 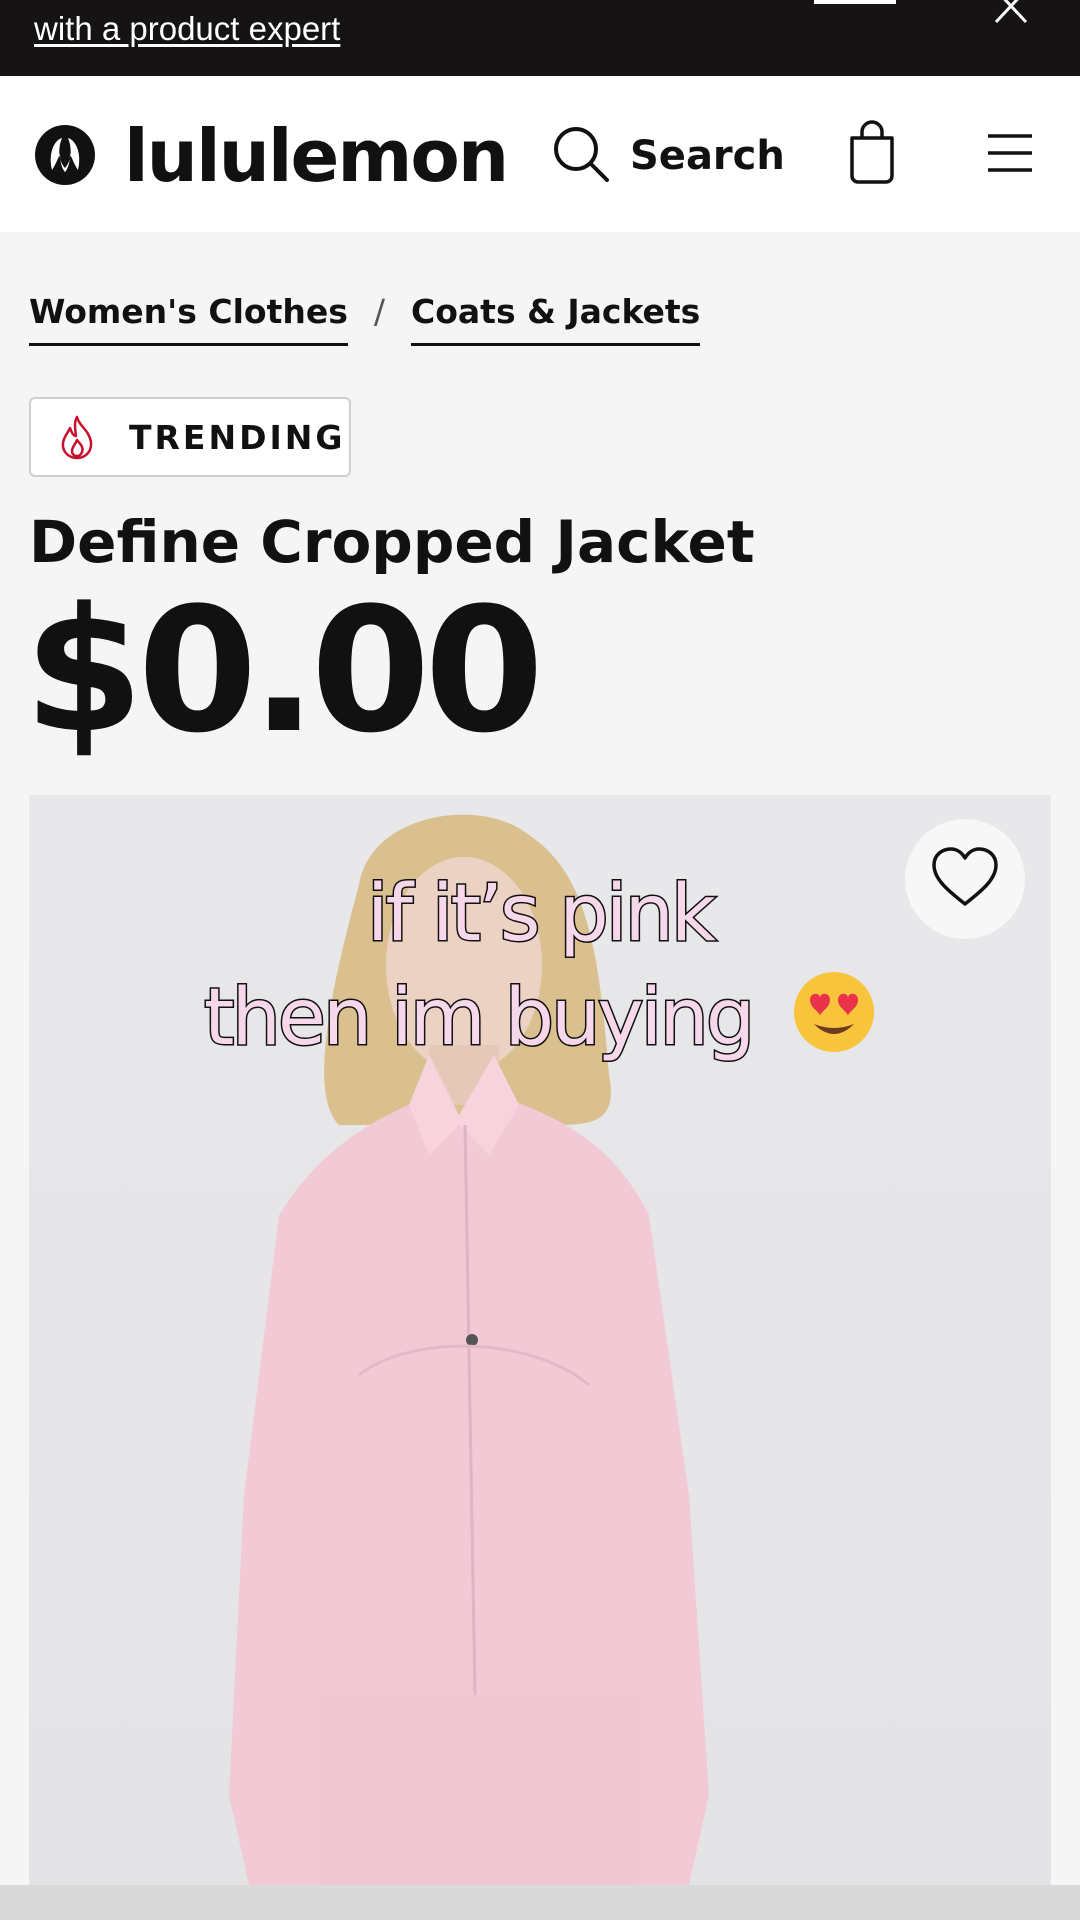 What do you see at coordinates (855, 2) in the screenshot?
I see `promo-divider` at bounding box center [855, 2].